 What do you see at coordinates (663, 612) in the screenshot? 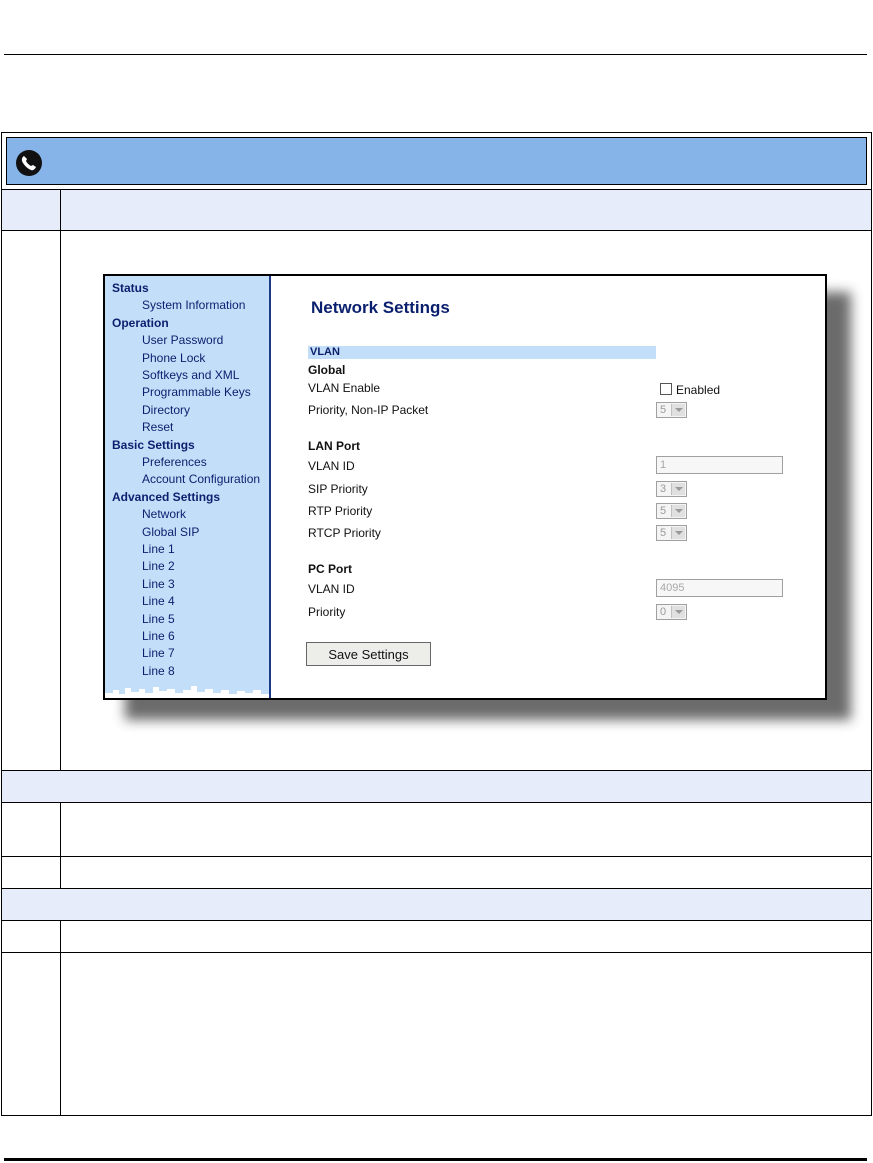
I see `pc-priority-value: 0` at bounding box center [663, 612].